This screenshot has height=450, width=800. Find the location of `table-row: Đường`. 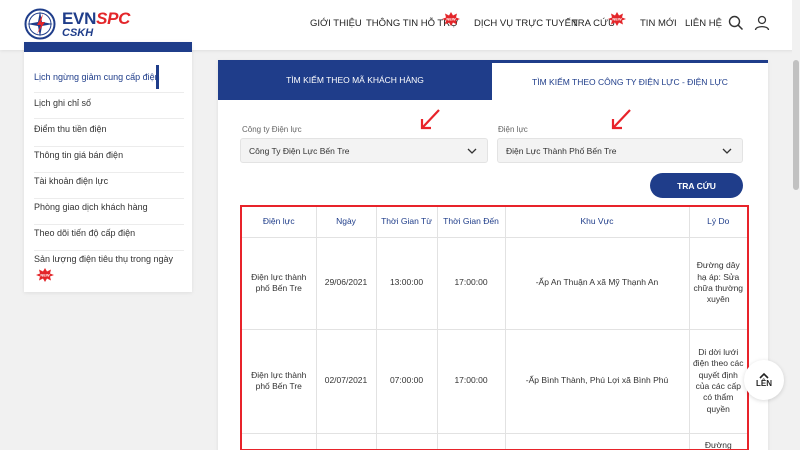

table-row: Đường is located at coordinates (494, 441).